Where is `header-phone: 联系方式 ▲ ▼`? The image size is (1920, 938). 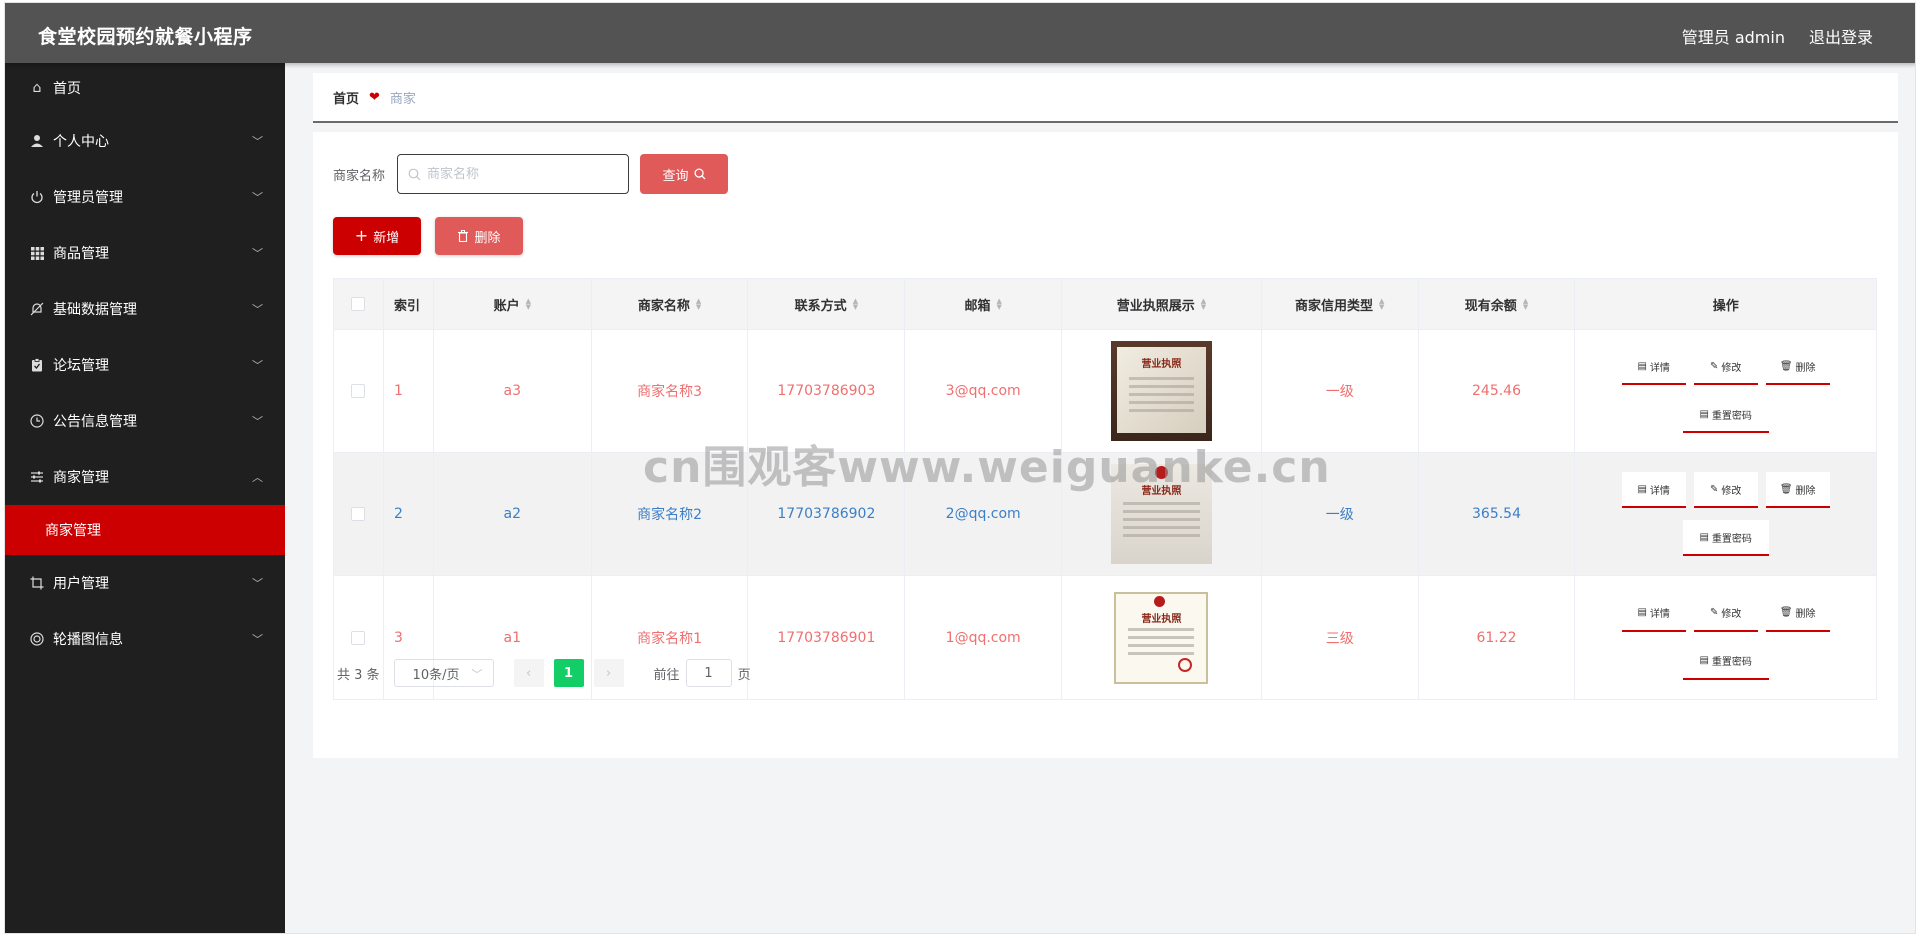 header-phone: 联系方式 ▲ ▼ is located at coordinates (827, 304).